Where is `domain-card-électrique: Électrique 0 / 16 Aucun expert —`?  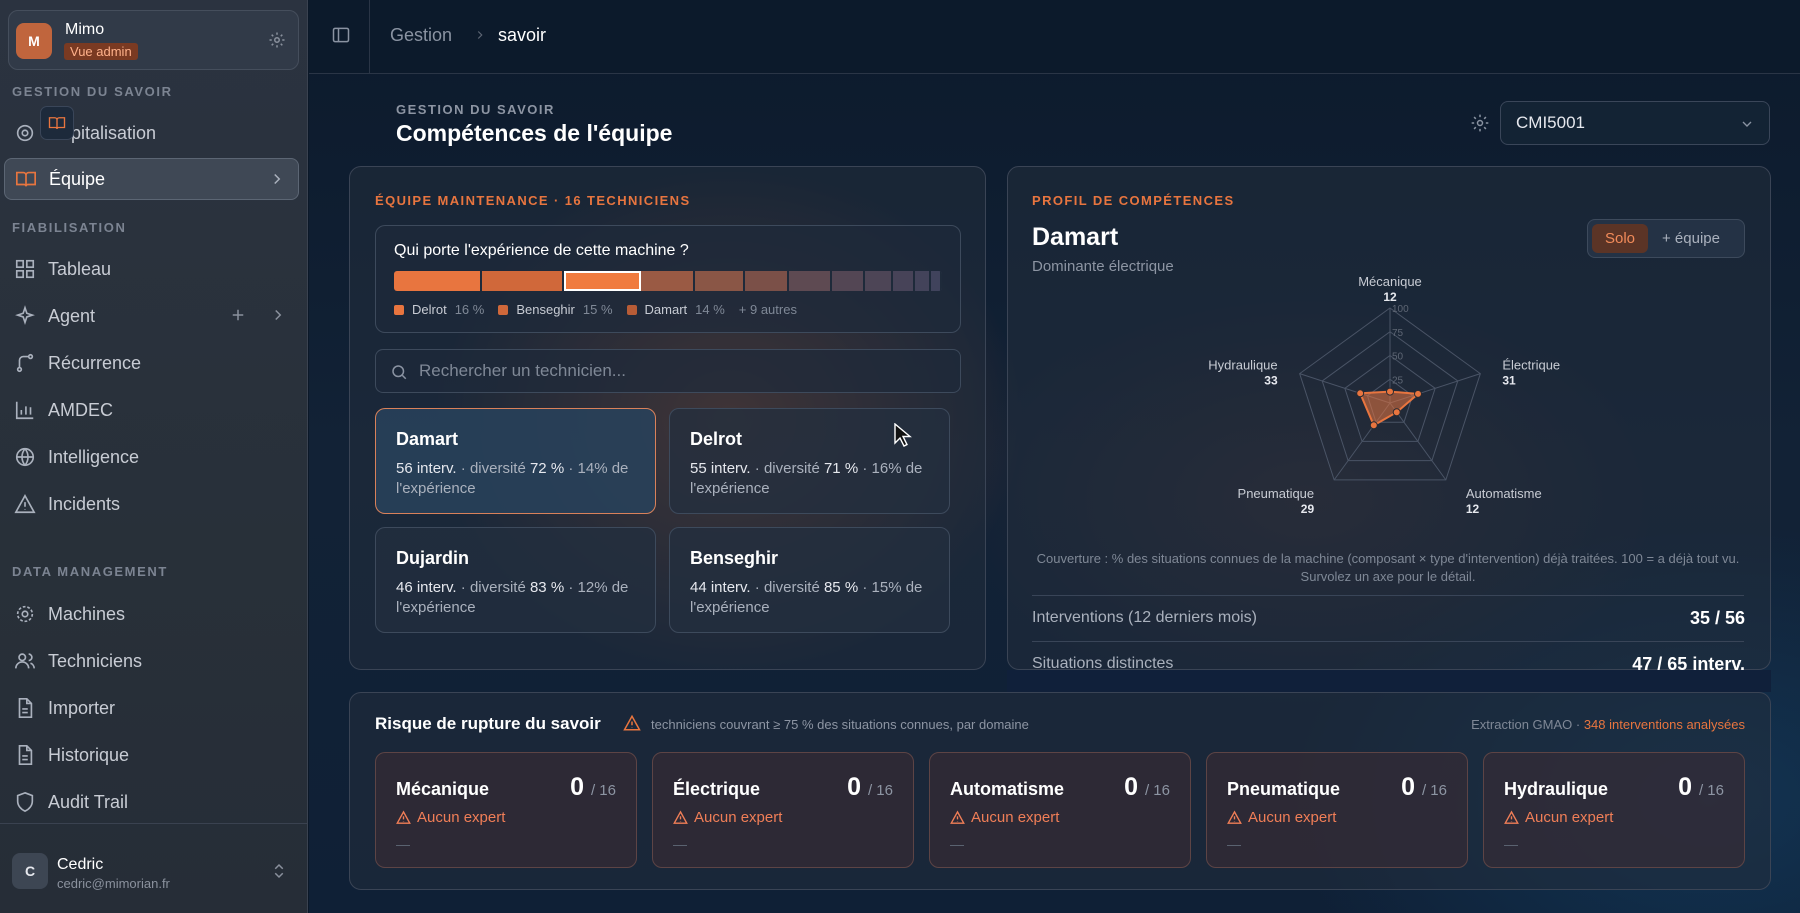
domain-card-électrique: Électrique 0 / 16 Aucun expert — is located at coordinates (783, 810).